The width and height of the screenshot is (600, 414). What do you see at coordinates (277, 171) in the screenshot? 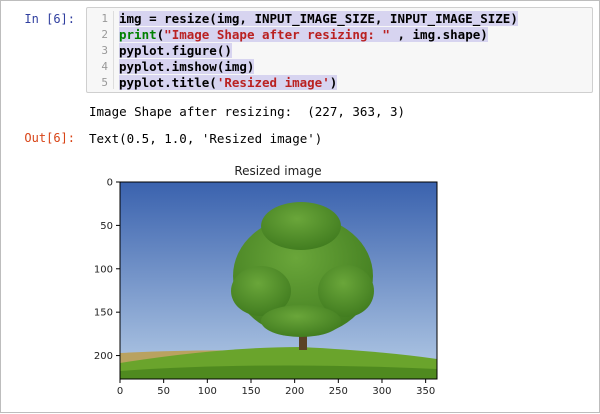
I see `plot-title: Resized image` at bounding box center [277, 171].